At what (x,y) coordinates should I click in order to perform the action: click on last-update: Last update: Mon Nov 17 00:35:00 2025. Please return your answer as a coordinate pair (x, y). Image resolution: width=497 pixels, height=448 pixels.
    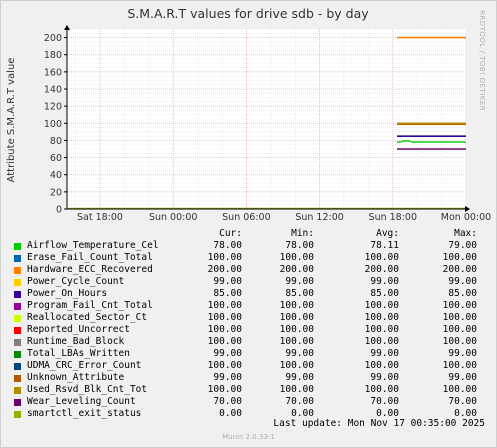
    Looking at the image, I should click on (379, 423).